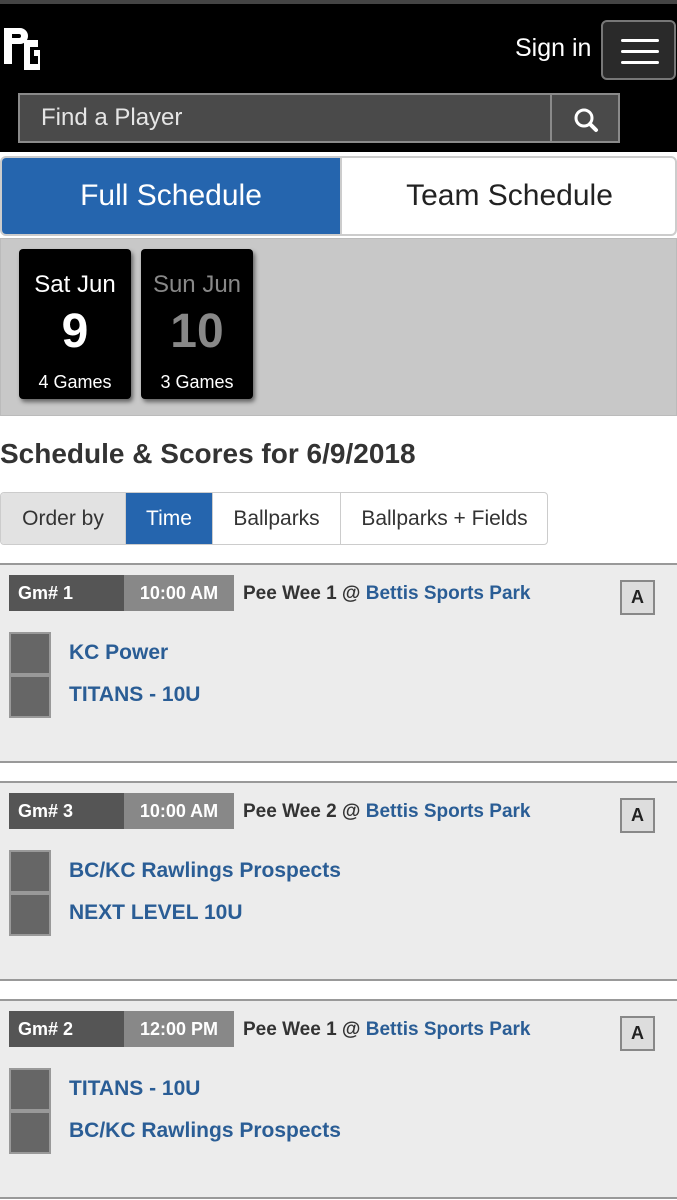  I want to click on order-by-time-button: Time, so click(168, 518).